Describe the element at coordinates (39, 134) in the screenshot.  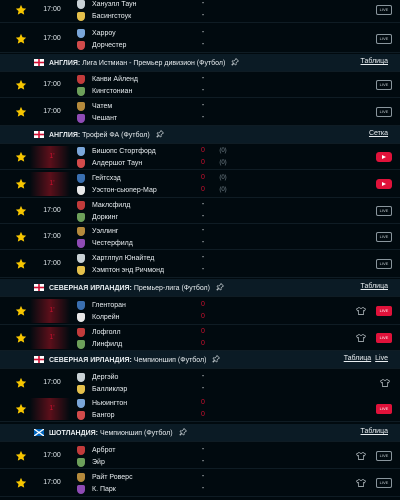
I see `england-flag-icon` at that location.